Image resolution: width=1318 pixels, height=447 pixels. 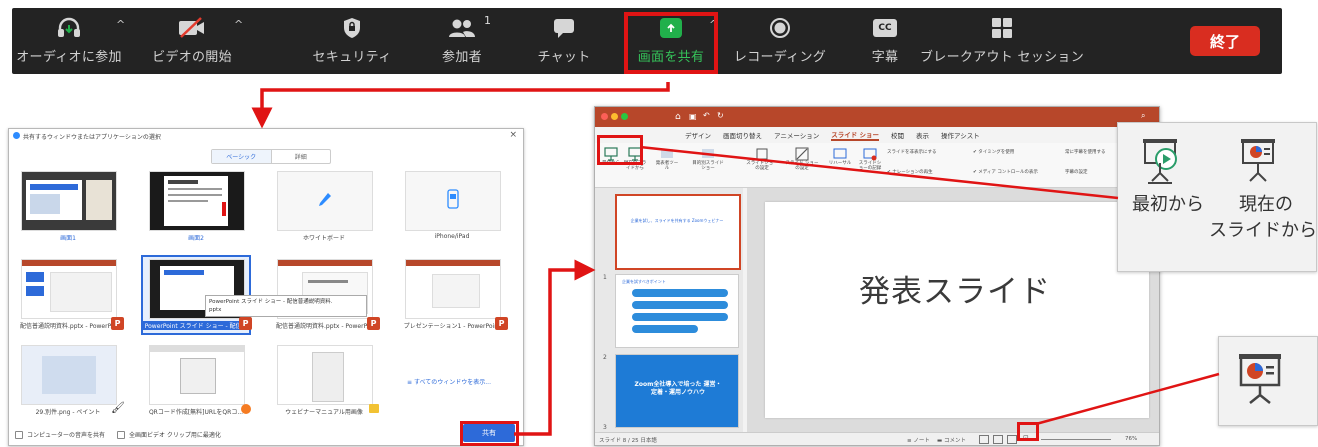 I want to click on slide-main-text: 発表スライド, so click(x=955, y=292).